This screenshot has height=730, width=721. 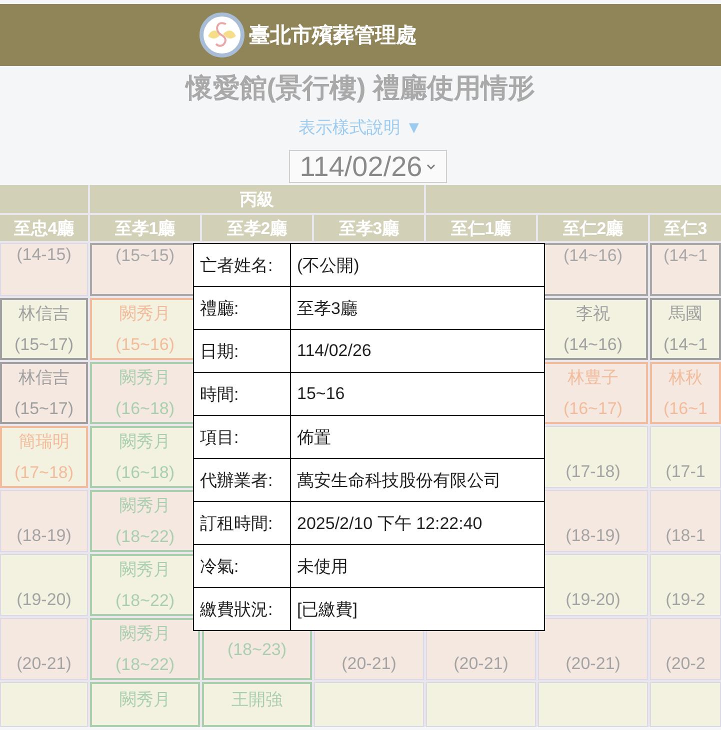 What do you see at coordinates (242, 609) in the screenshot?
I see `field-label: 繳費狀況:` at bounding box center [242, 609].